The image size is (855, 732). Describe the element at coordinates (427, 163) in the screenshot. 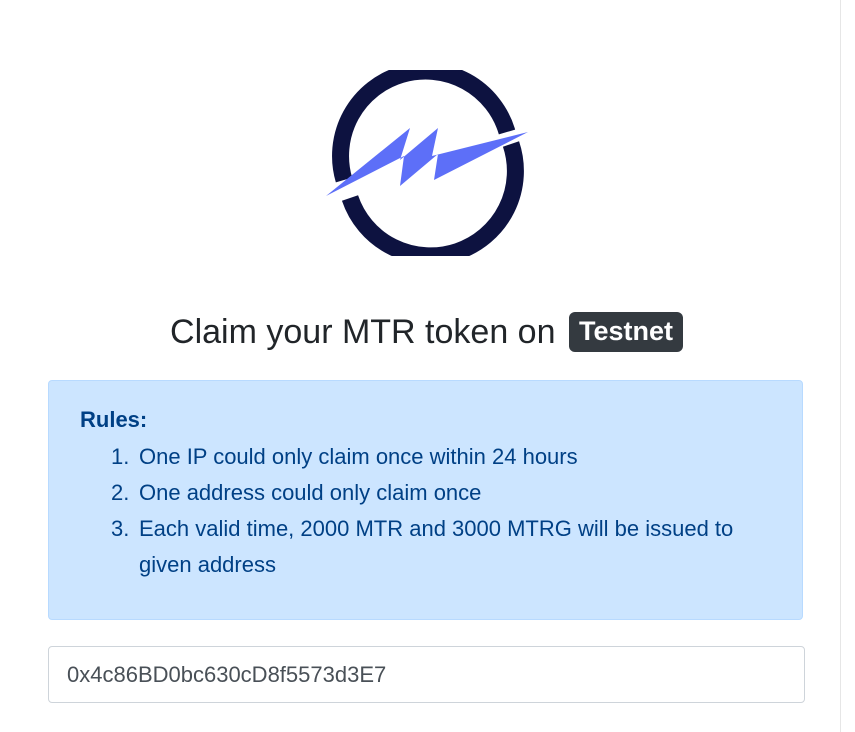

I see `meter-lightning-logo-icon` at that location.